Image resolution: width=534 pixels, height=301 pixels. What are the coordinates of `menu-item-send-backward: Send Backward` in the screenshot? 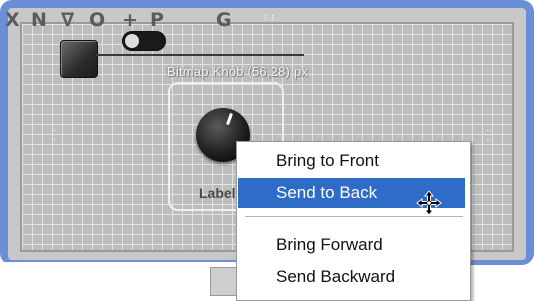 It's located at (351, 277).